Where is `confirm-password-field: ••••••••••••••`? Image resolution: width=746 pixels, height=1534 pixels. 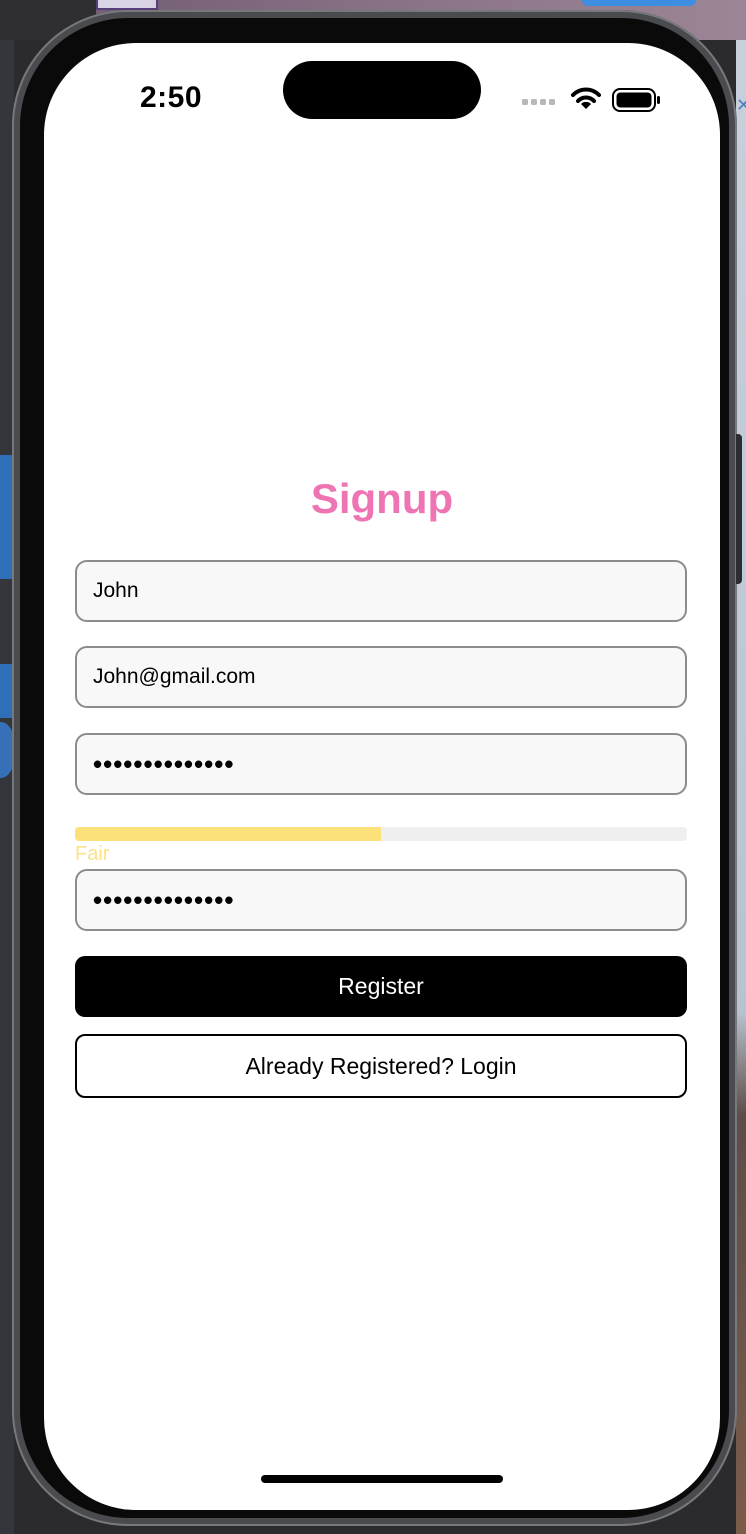
confirm-password-field: •••••••••••••• is located at coordinates (381, 900).